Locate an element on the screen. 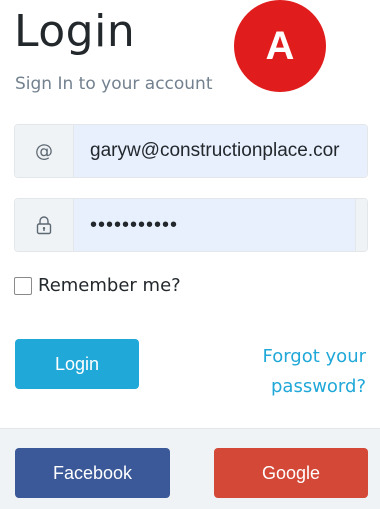  email-field is located at coordinates (220, 151).